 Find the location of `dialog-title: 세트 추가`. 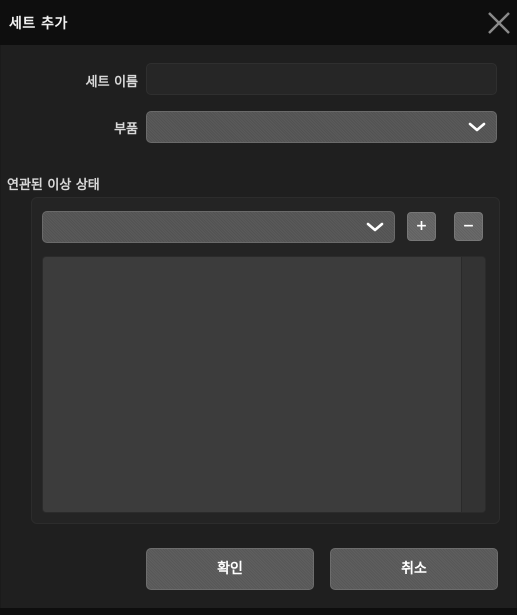

dialog-title: 세트 추가 is located at coordinates (38, 24).